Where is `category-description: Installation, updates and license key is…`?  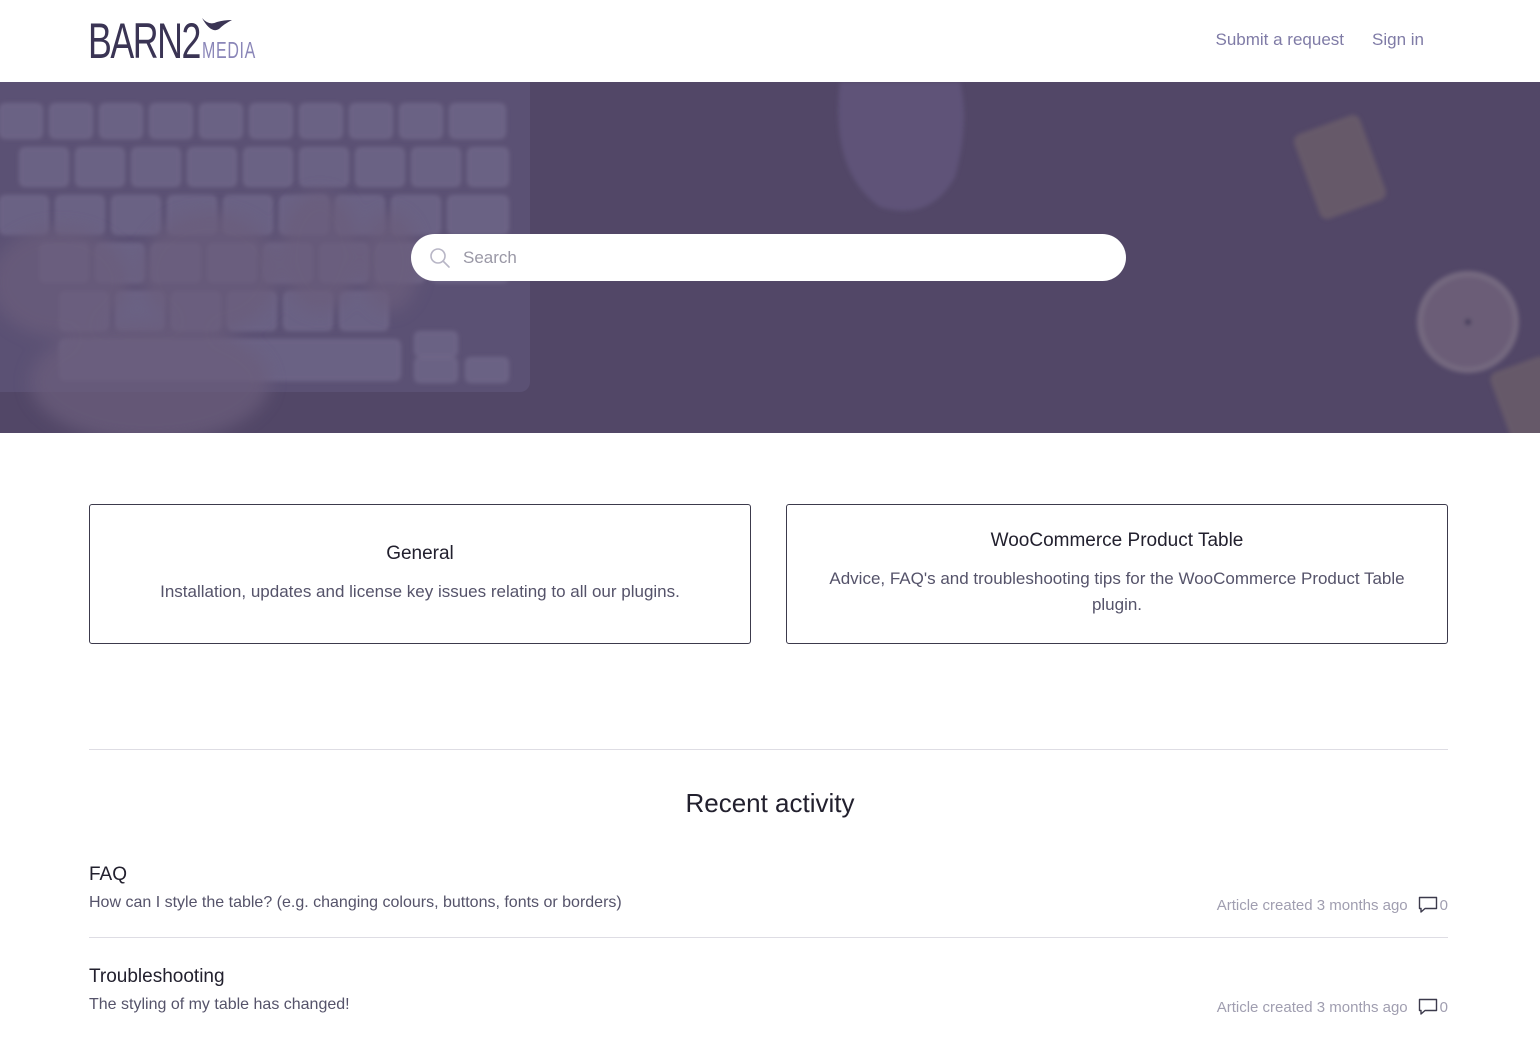
category-description: Installation, updates and license key is… is located at coordinates (420, 591).